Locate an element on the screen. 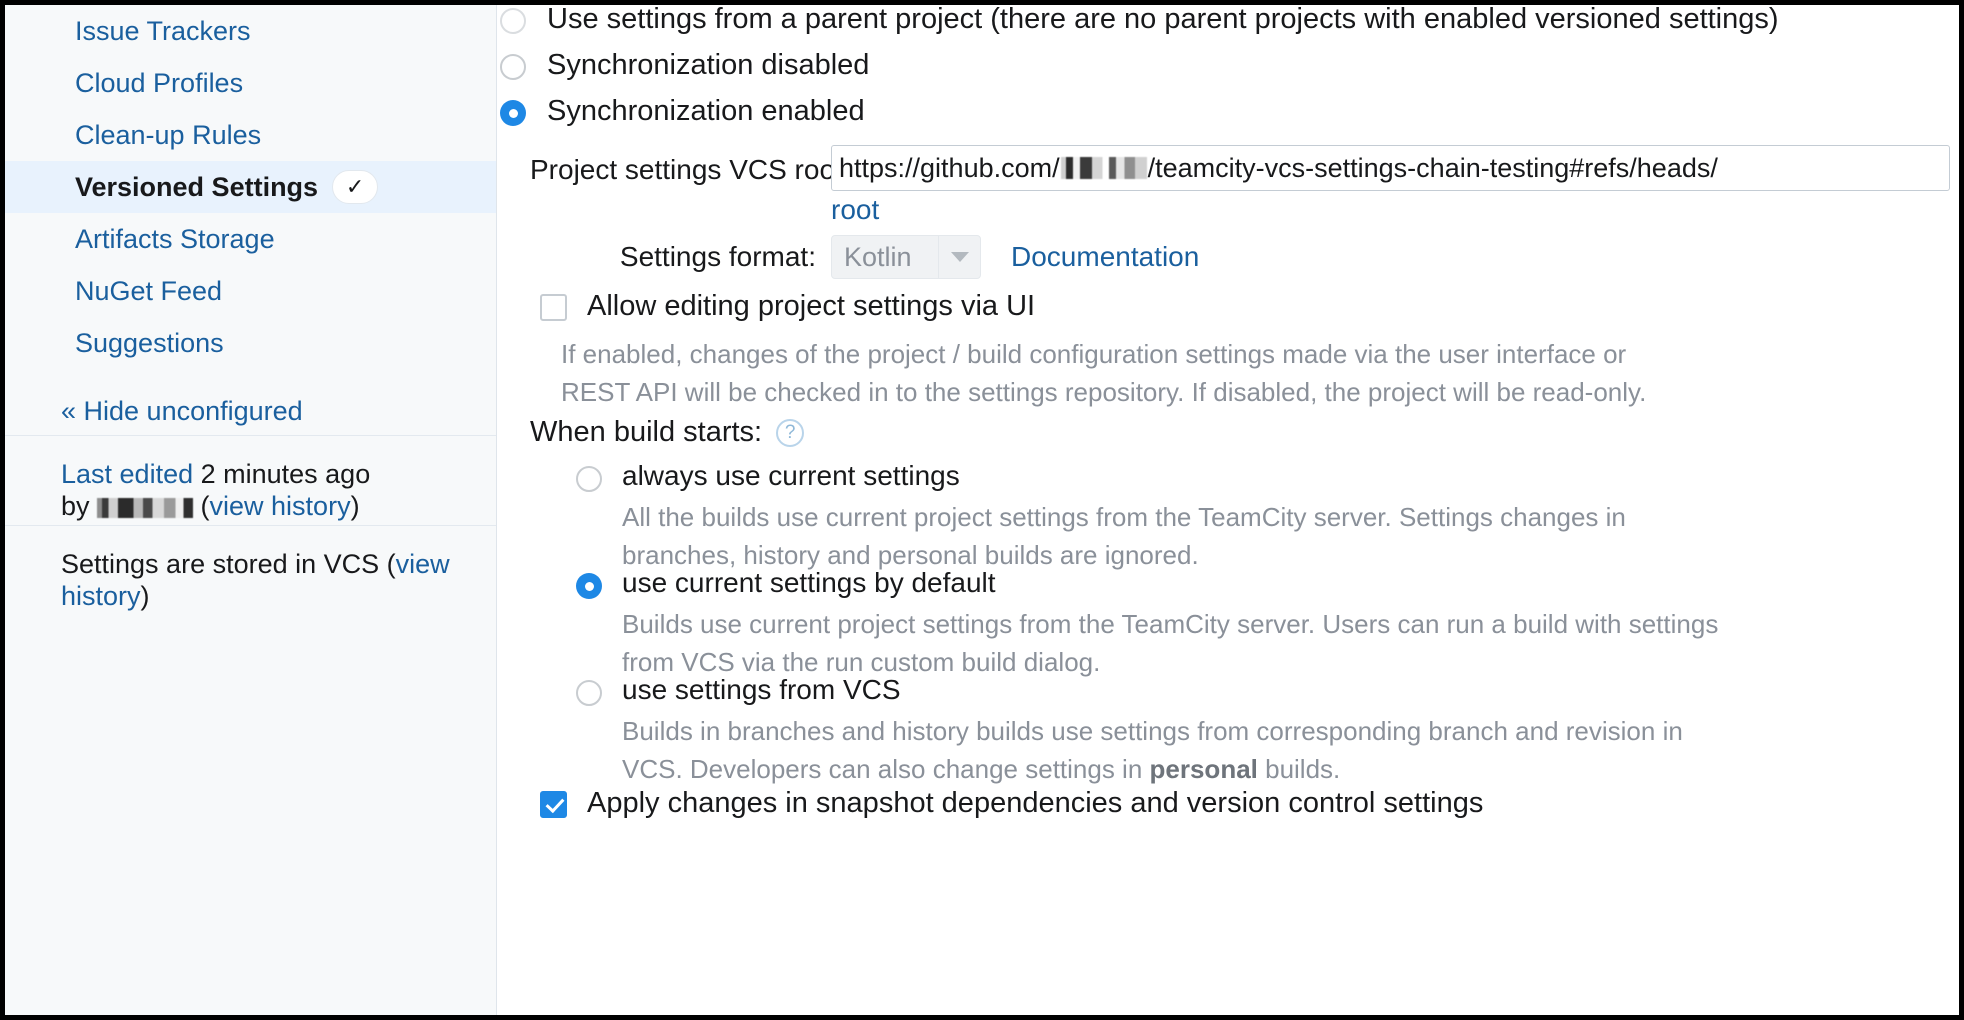 This screenshot has width=1964, height=1020. sidebar-item-suggestions: Suggestions is located at coordinates (250, 343).